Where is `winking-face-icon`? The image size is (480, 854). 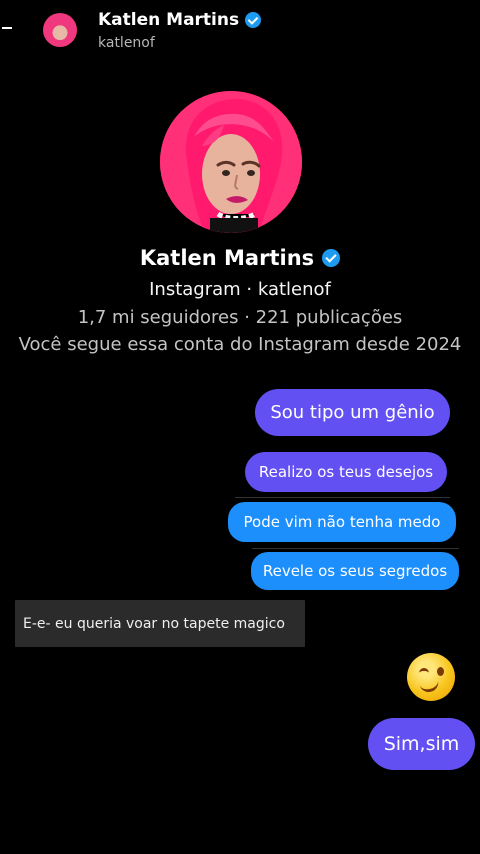 winking-face-icon is located at coordinates (431, 677).